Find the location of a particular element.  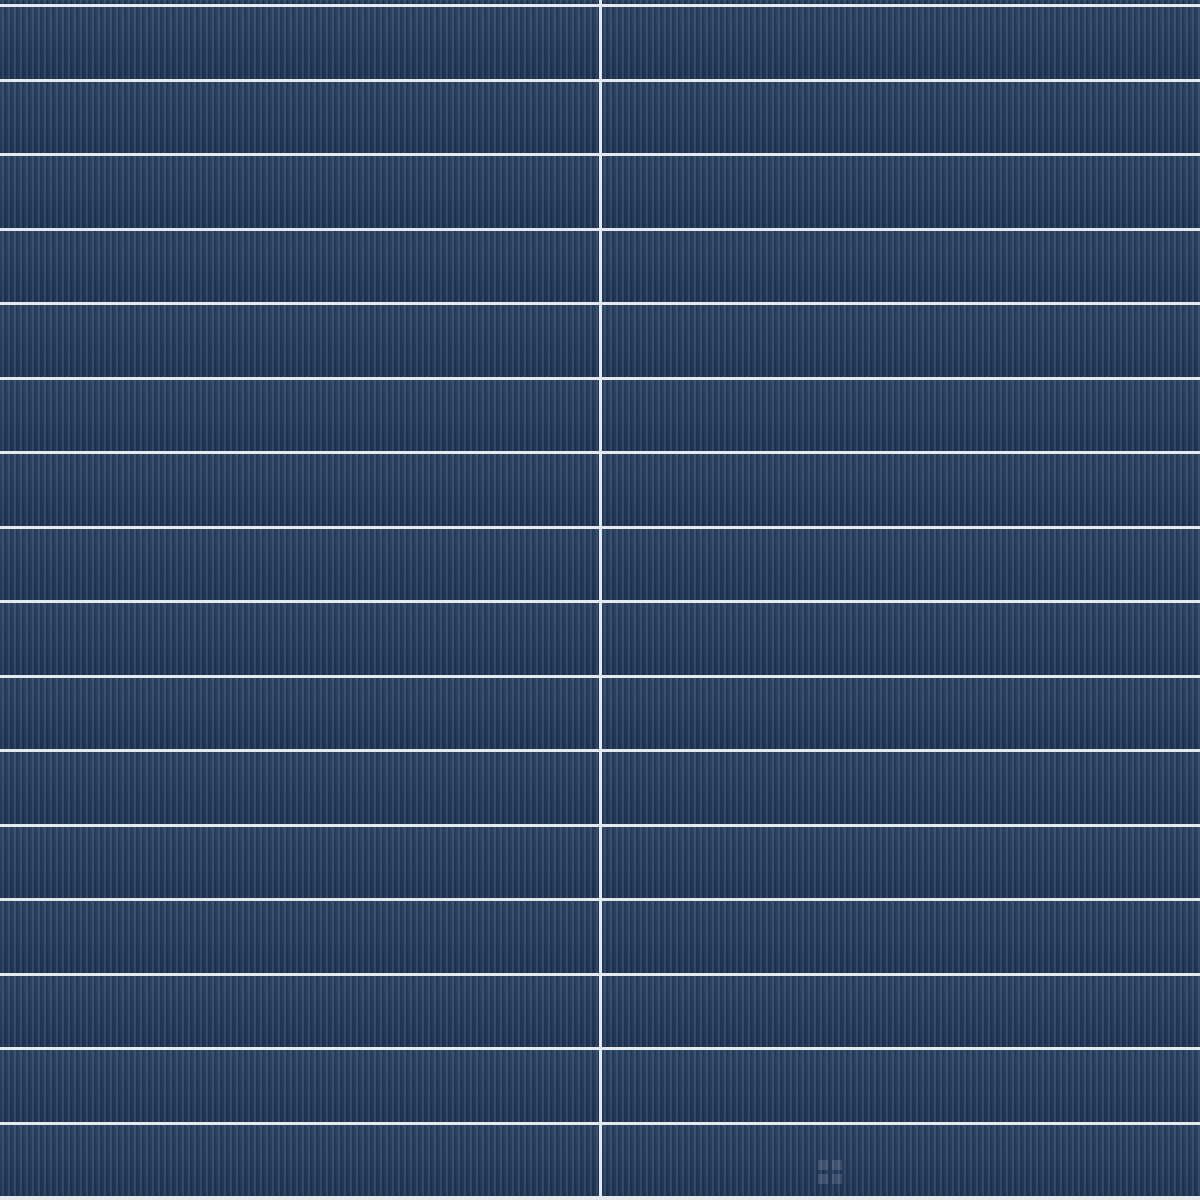

watermark-icon is located at coordinates (830, 1172).